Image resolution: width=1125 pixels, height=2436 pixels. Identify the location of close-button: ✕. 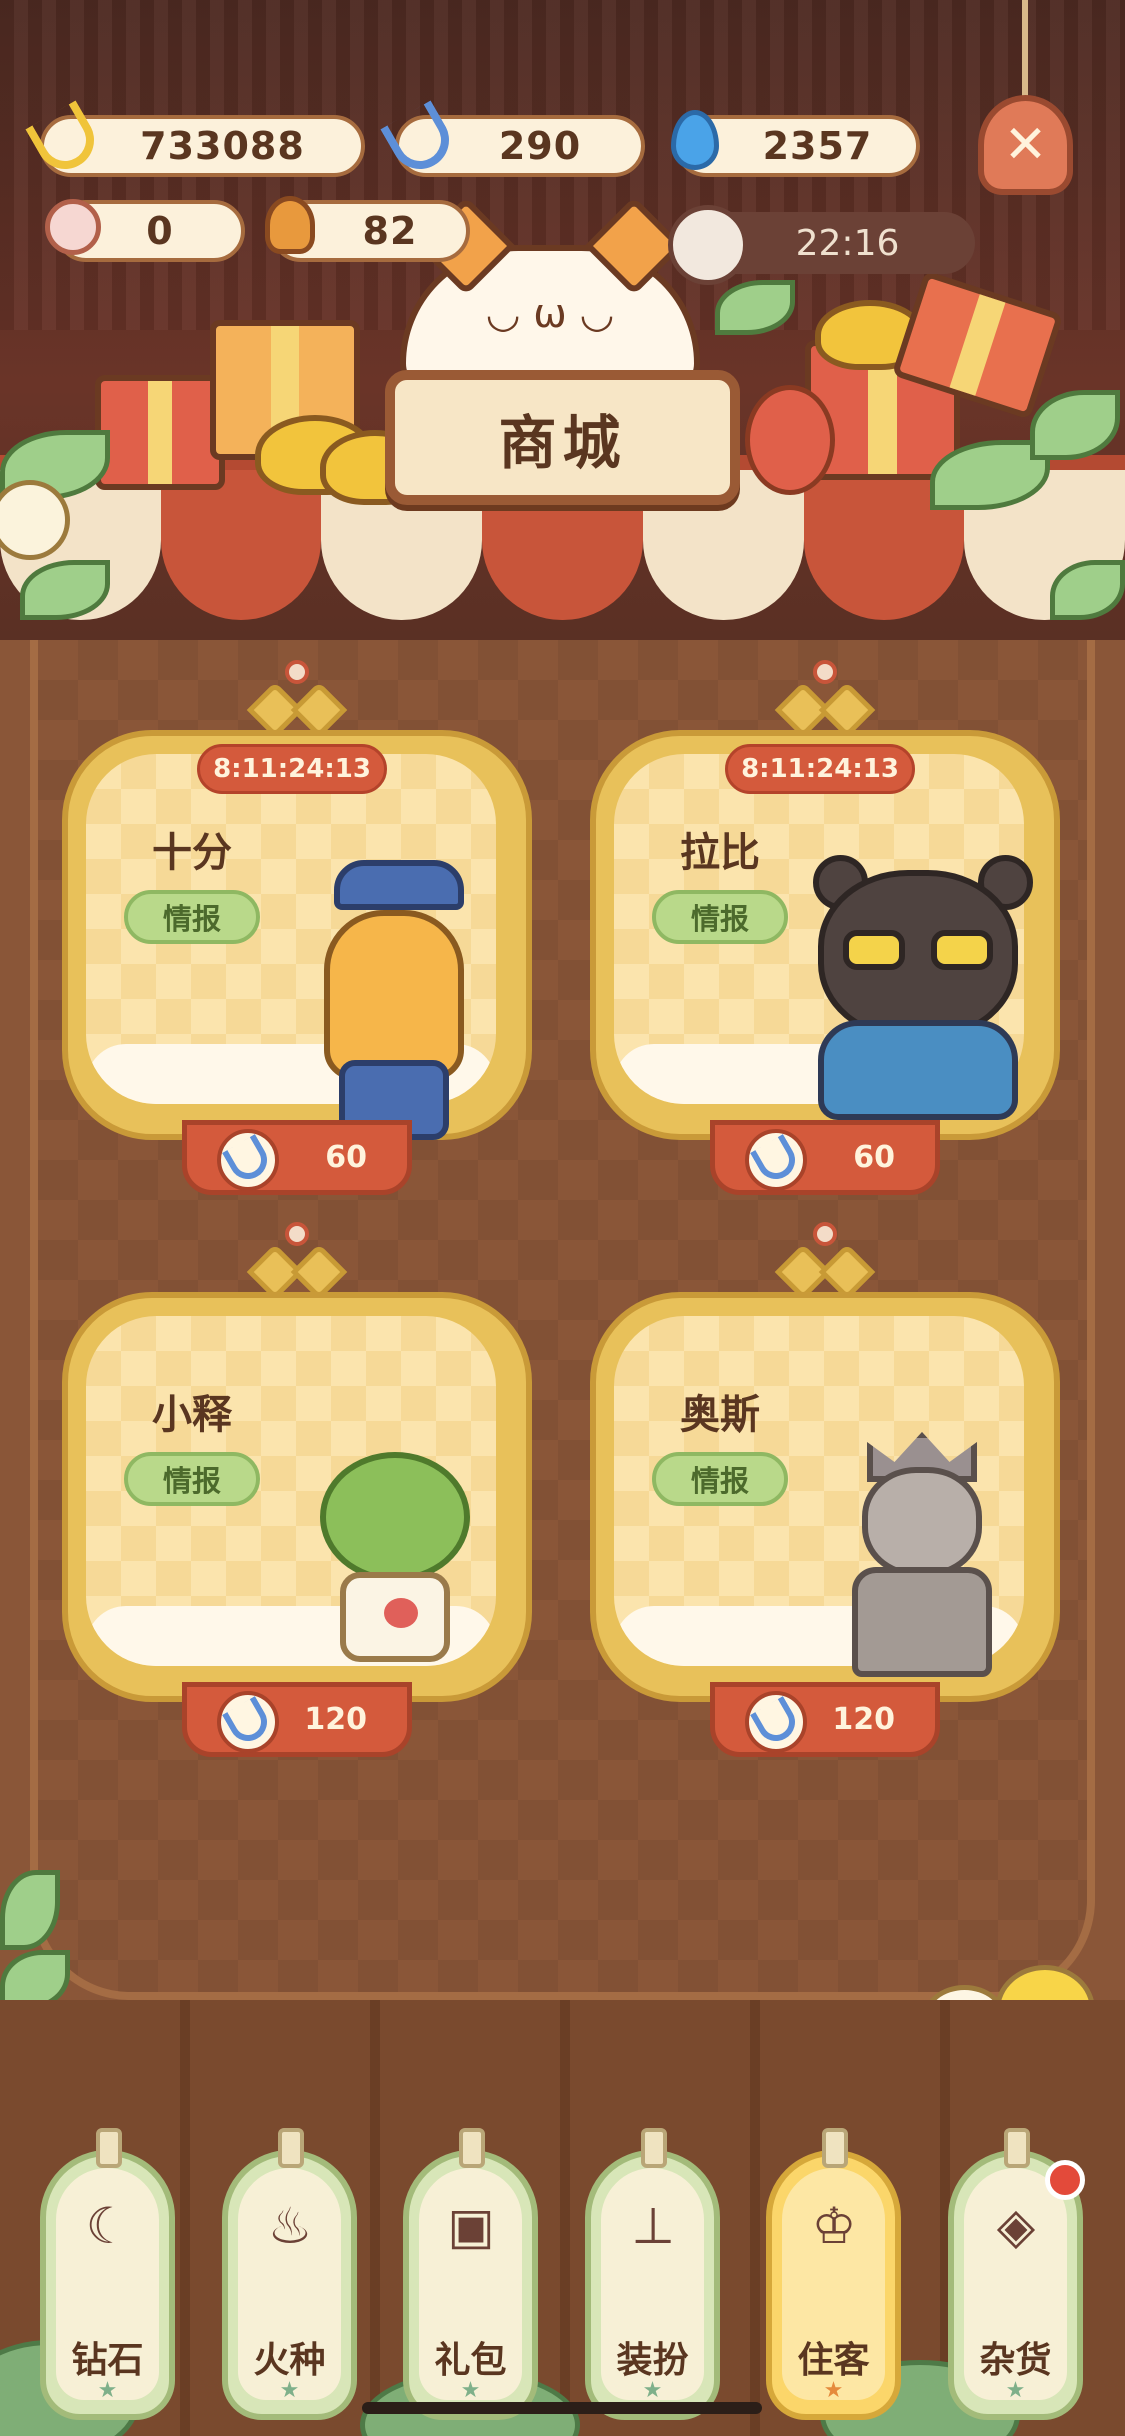
(1025, 145).